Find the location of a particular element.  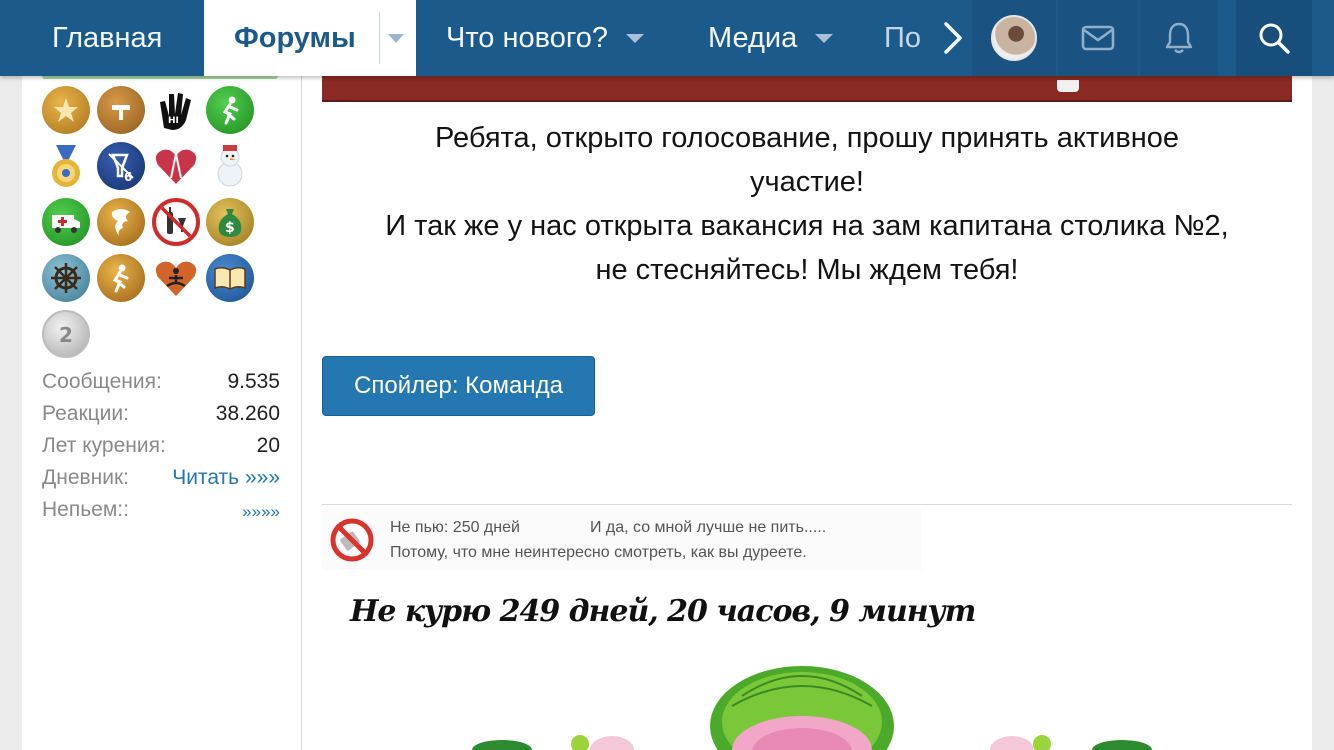

search-icon is located at coordinates (1274, 38).